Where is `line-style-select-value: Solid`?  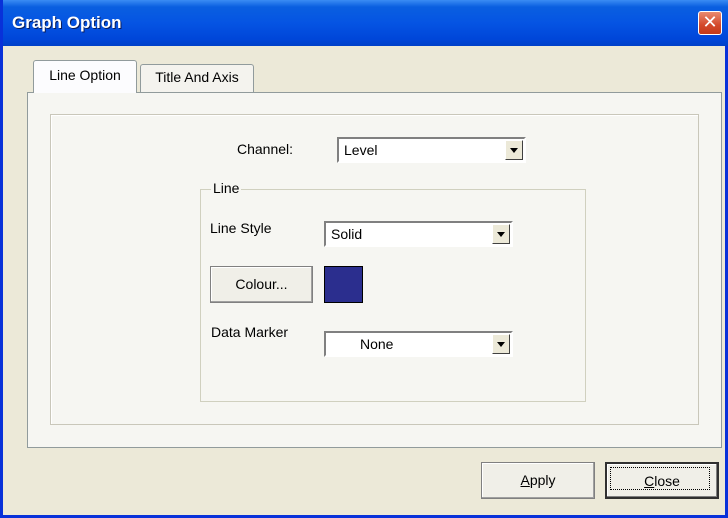
line-style-select-value: Solid is located at coordinates (347, 234).